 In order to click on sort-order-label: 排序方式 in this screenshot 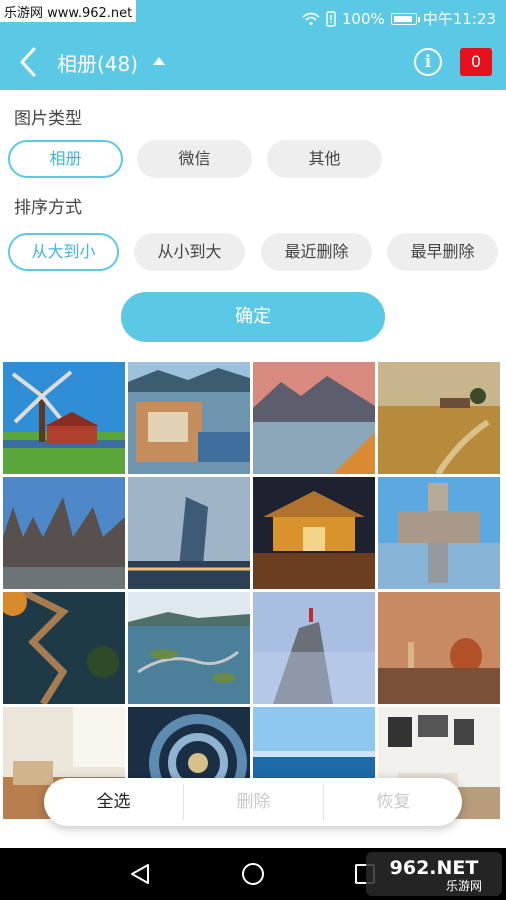, I will do `click(48, 208)`.